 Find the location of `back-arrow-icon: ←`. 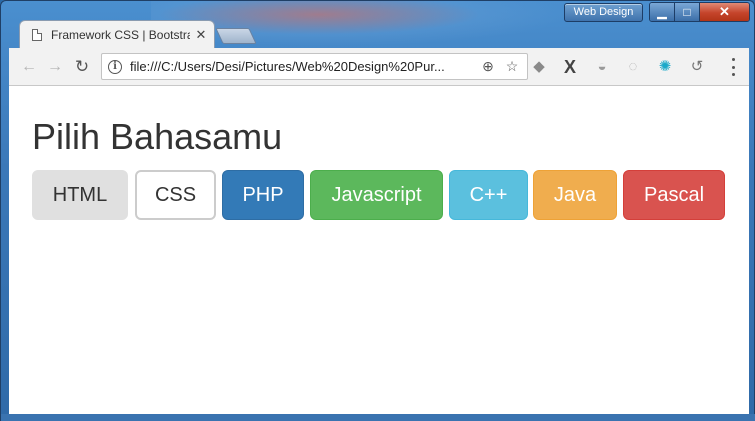

back-arrow-icon: ← is located at coordinates (29, 66).